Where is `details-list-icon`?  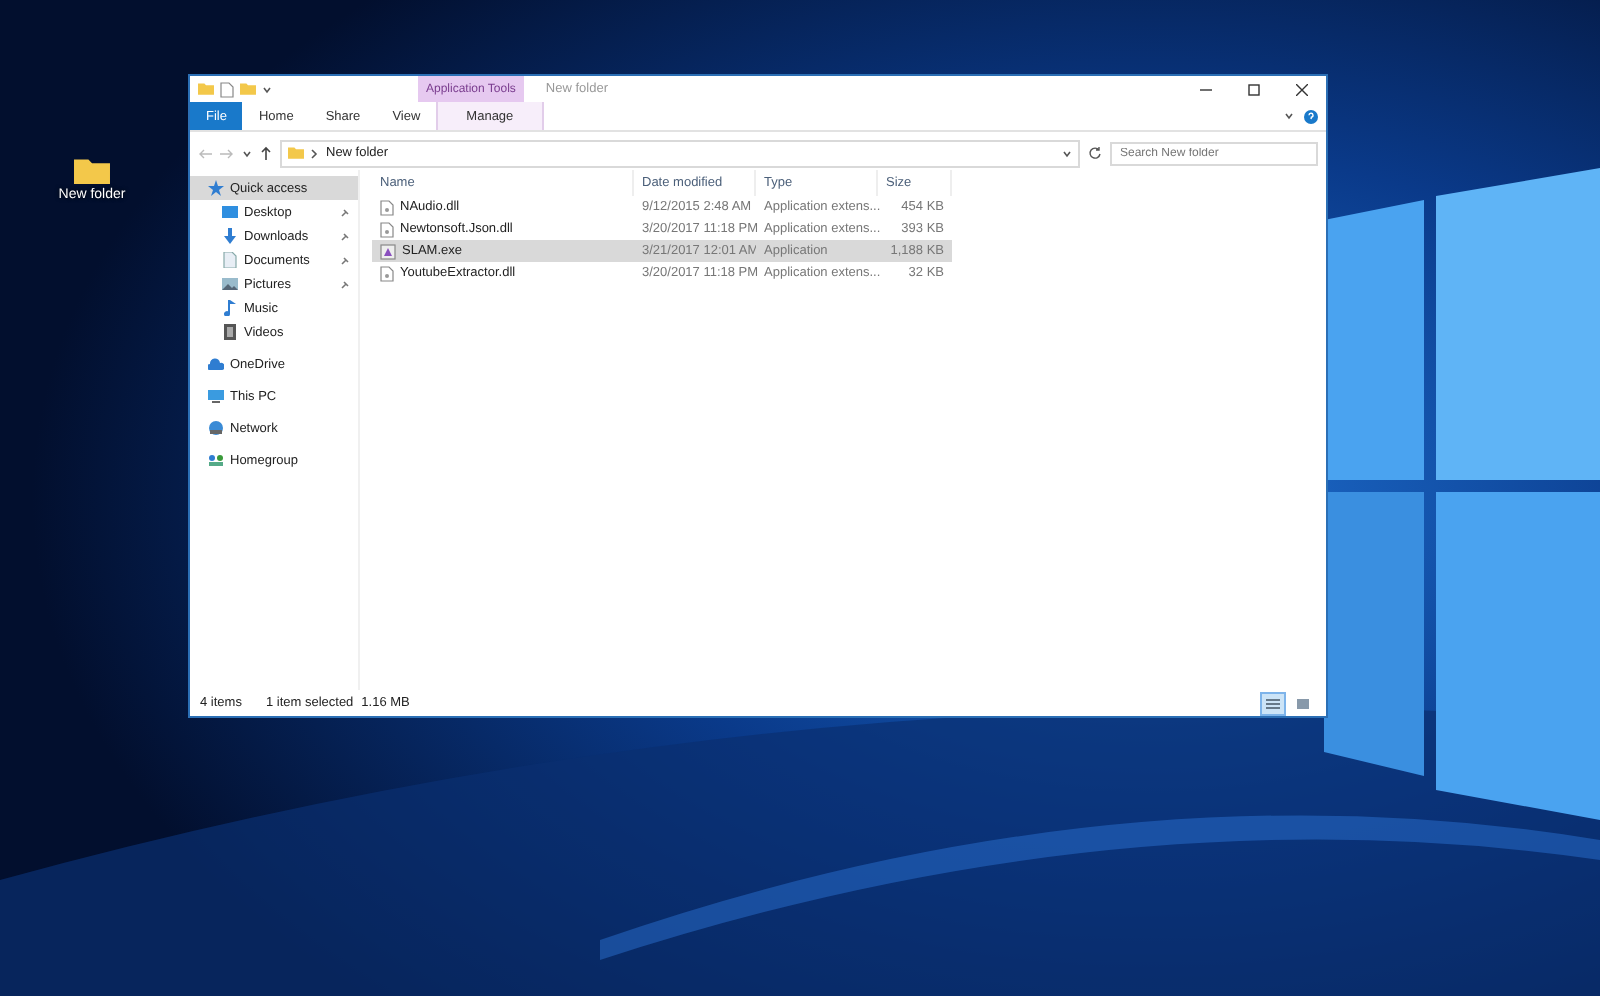
details-list-icon is located at coordinates (1273, 703).